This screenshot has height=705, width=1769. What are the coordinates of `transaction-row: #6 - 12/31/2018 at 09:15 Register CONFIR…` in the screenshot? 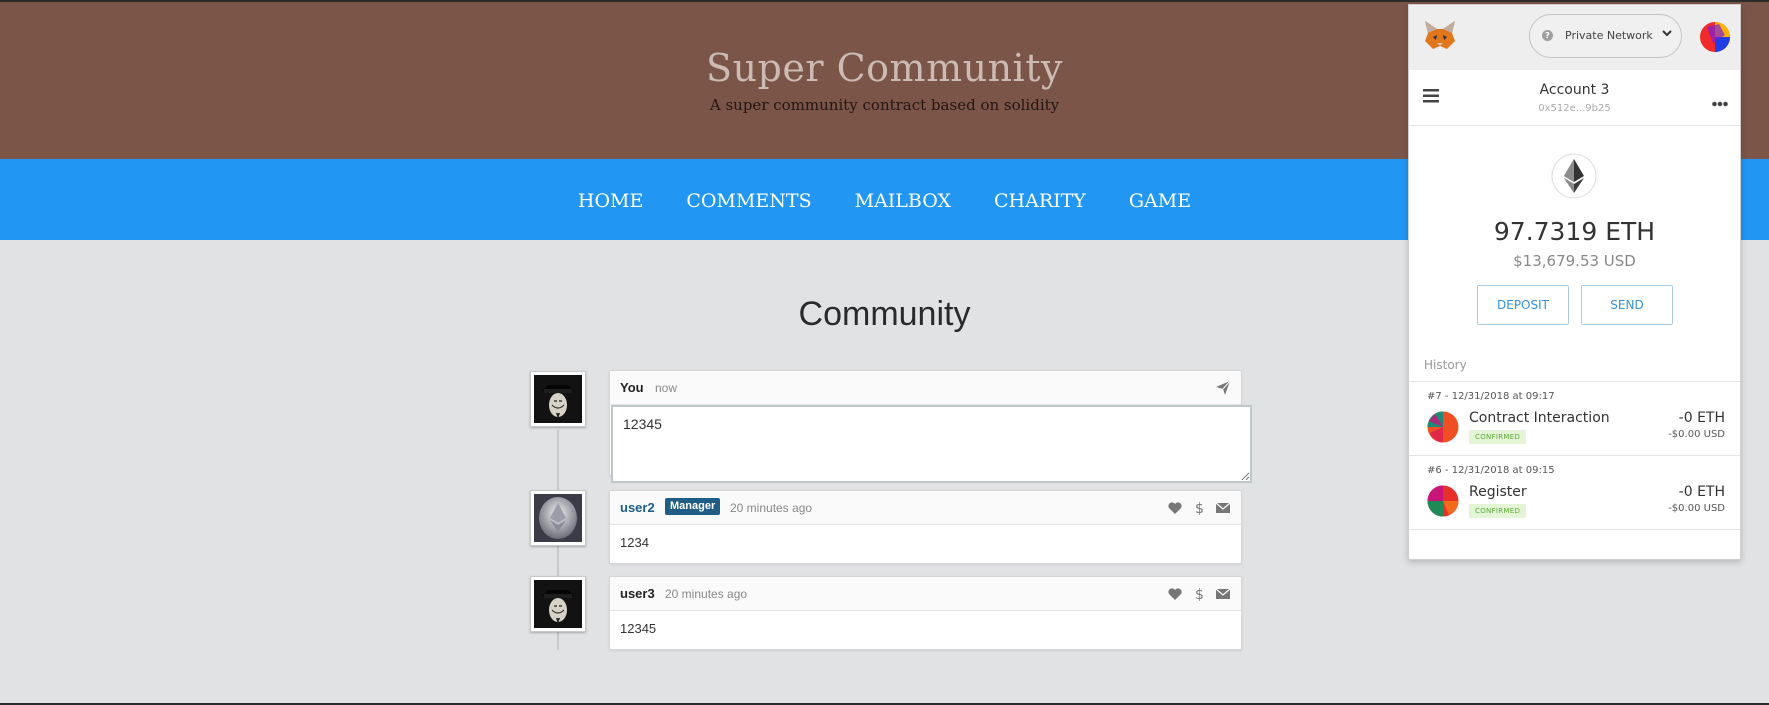 It's located at (1574, 492).